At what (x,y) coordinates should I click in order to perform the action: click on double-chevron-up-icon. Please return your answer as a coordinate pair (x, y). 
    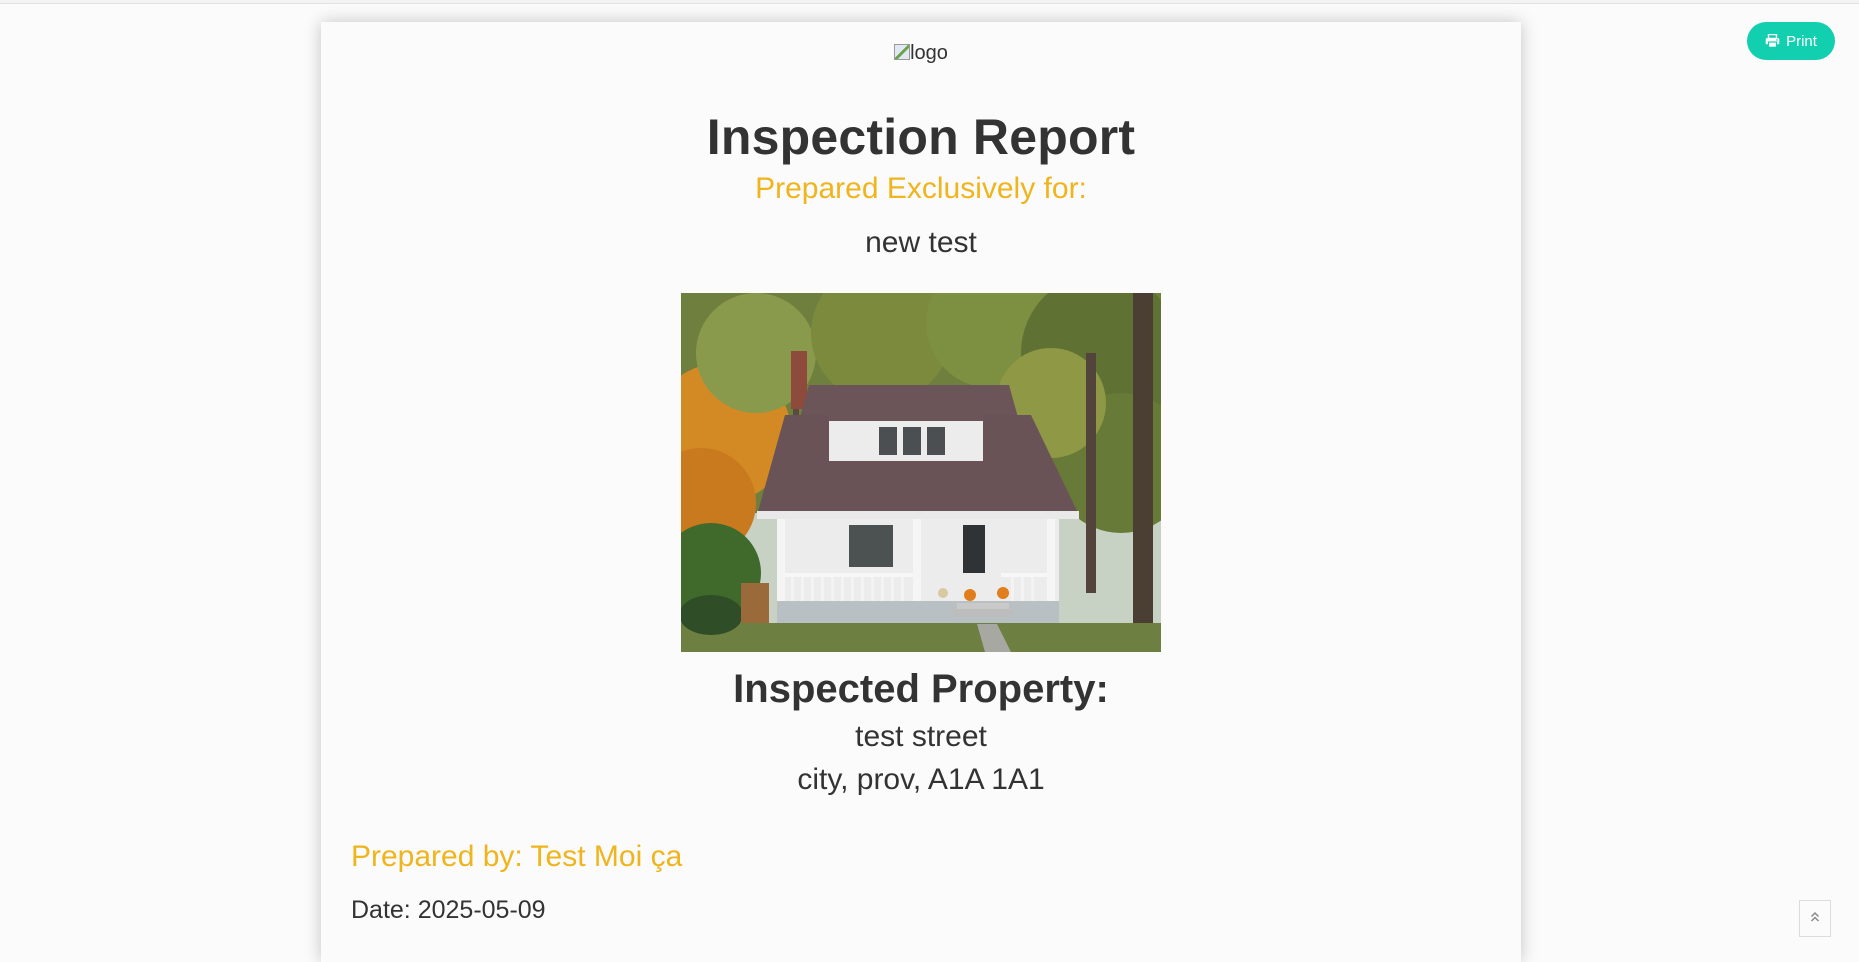
    Looking at the image, I should click on (1815, 919).